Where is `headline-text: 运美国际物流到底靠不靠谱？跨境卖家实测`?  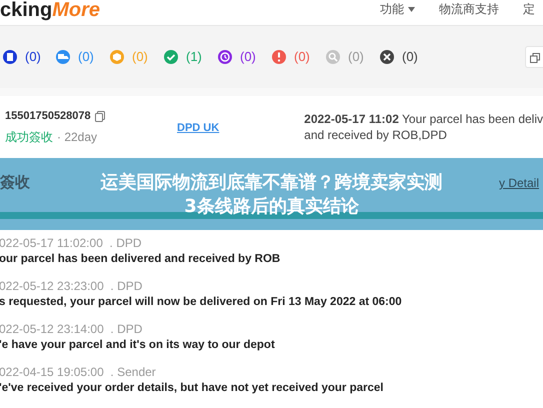
headline-text: 运美国际物流到底靠不靠谱？跨境卖家实测 is located at coordinates (271, 183).